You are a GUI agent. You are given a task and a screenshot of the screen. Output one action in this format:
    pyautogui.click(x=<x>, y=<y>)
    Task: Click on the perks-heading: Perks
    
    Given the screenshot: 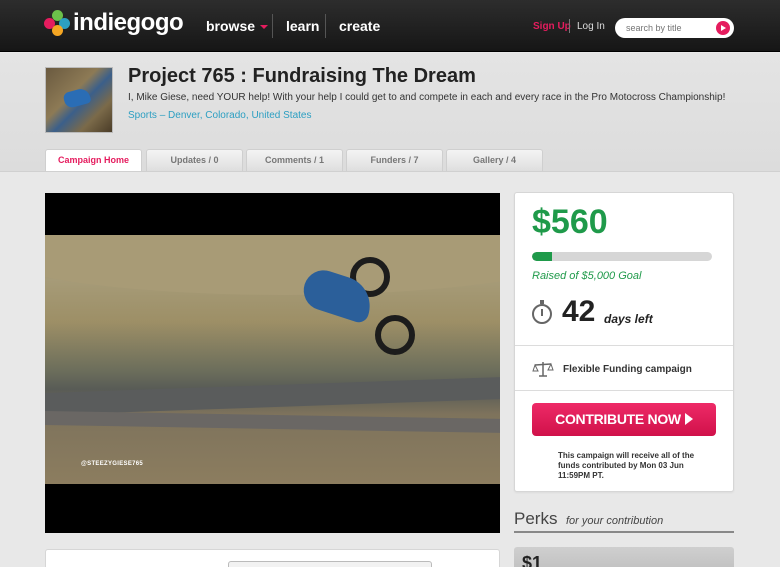 What is the action you would take?
    pyautogui.click(x=536, y=518)
    